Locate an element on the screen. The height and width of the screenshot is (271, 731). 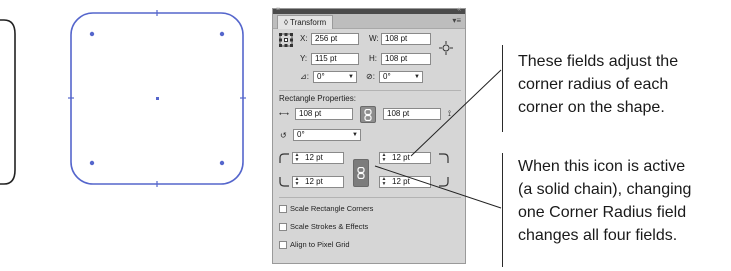
link-corner-radius-icon is located at coordinates (361, 173).